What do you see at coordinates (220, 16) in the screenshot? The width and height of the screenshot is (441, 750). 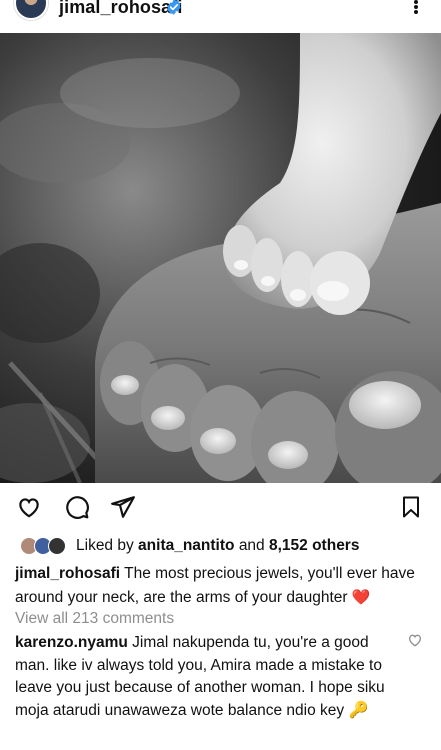 I see `post-header: jimal_rohosafi` at bounding box center [220, 16].